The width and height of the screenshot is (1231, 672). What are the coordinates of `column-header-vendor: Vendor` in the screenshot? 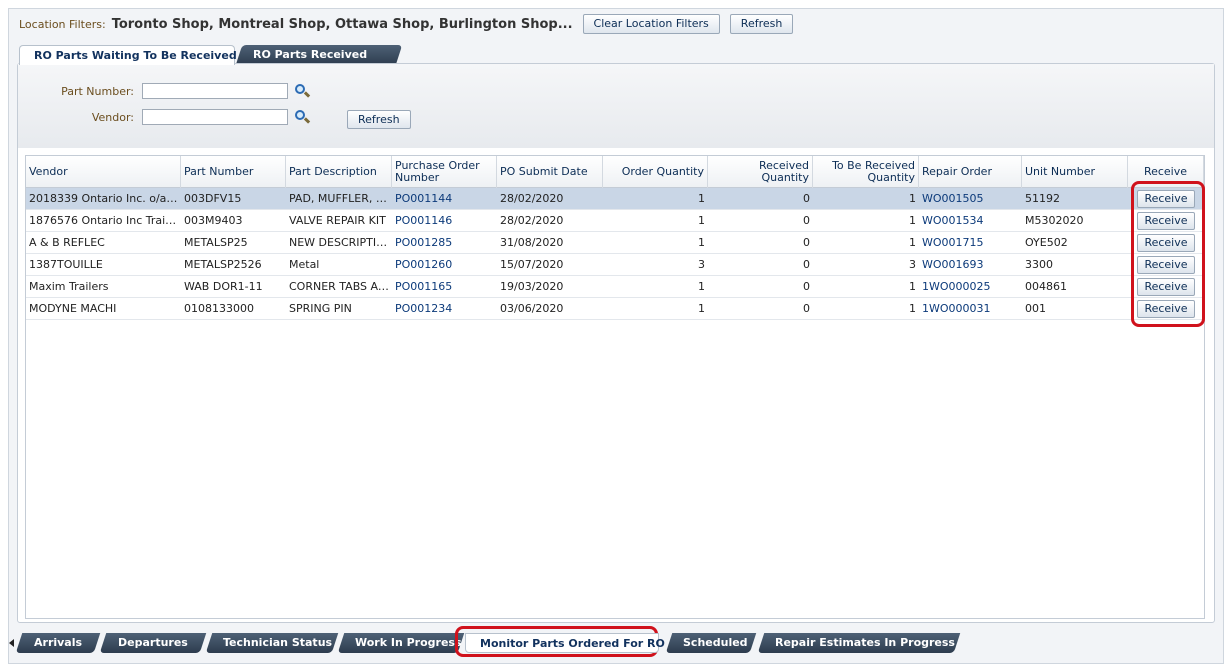 It's located at (103, 172).